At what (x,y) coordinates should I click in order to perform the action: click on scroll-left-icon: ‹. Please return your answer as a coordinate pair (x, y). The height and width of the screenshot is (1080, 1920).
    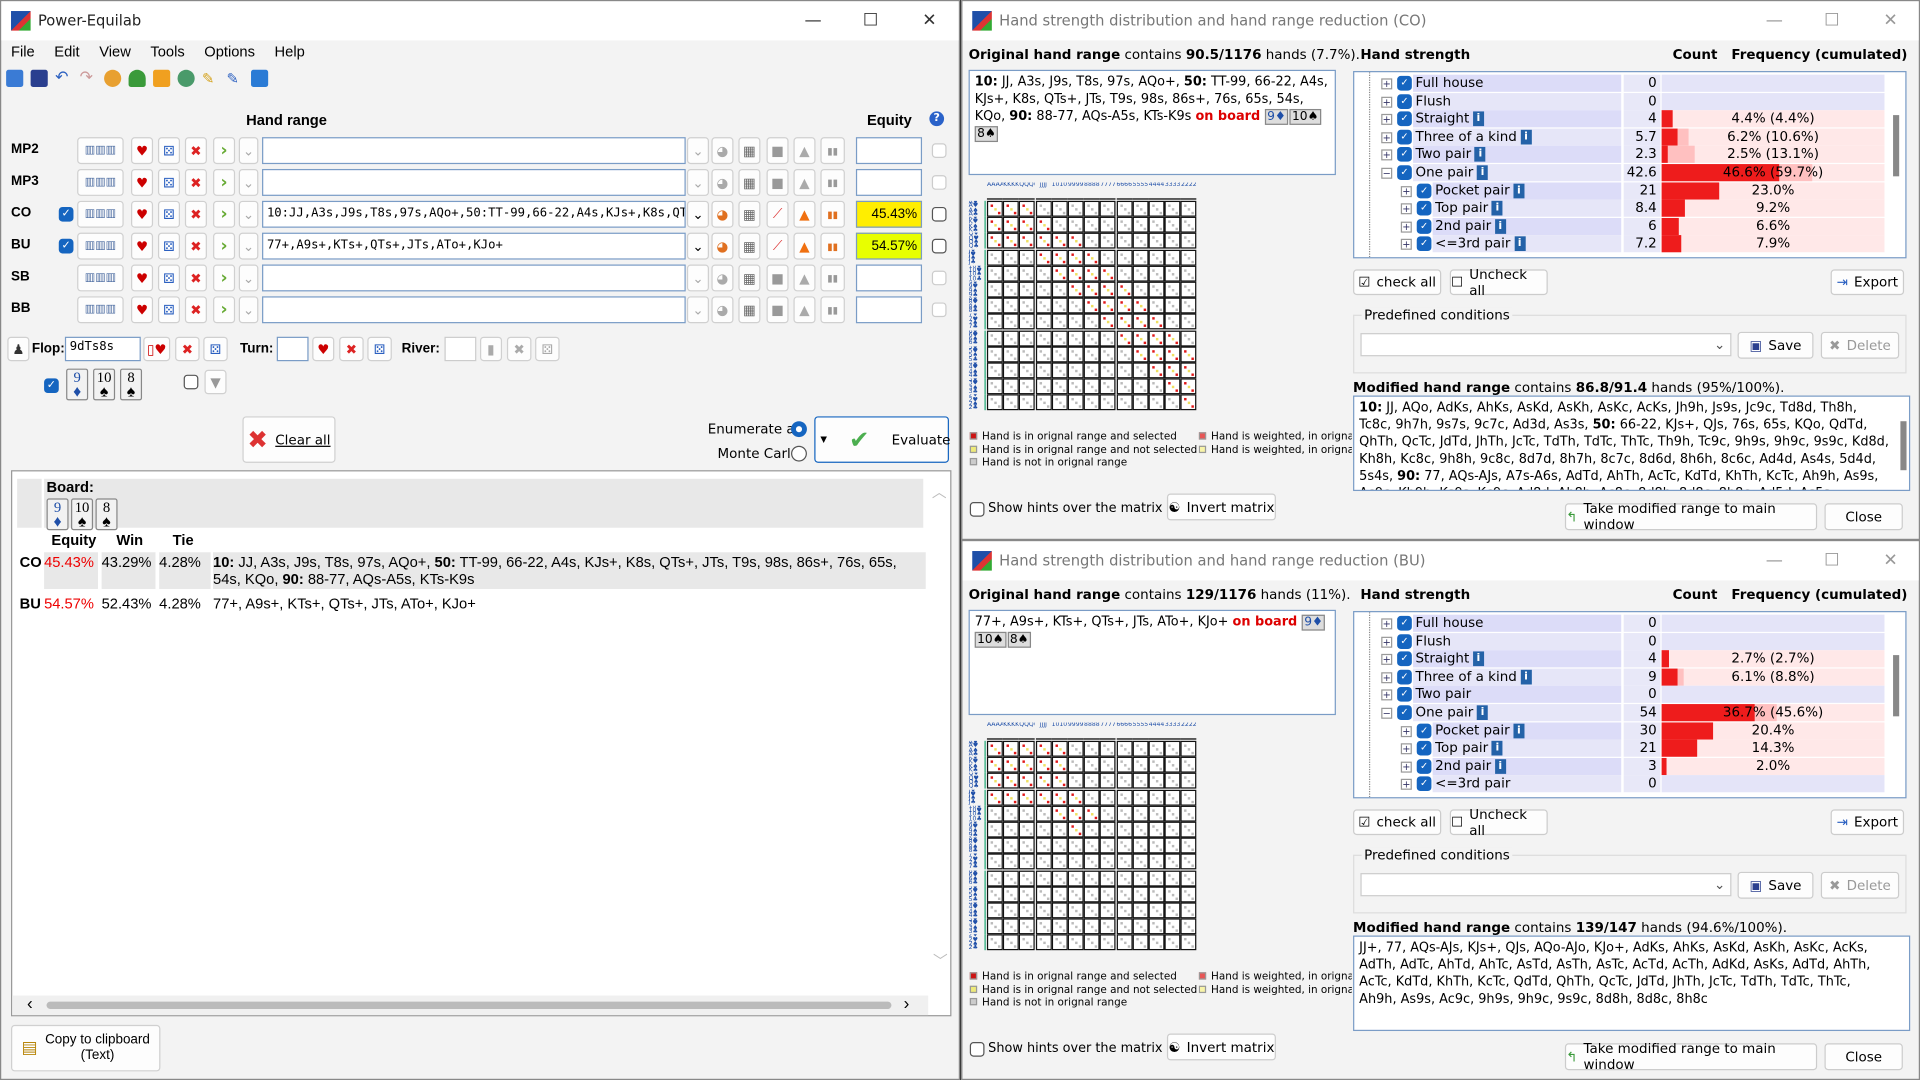
    Looking at the image, I should click on (30, 1003).